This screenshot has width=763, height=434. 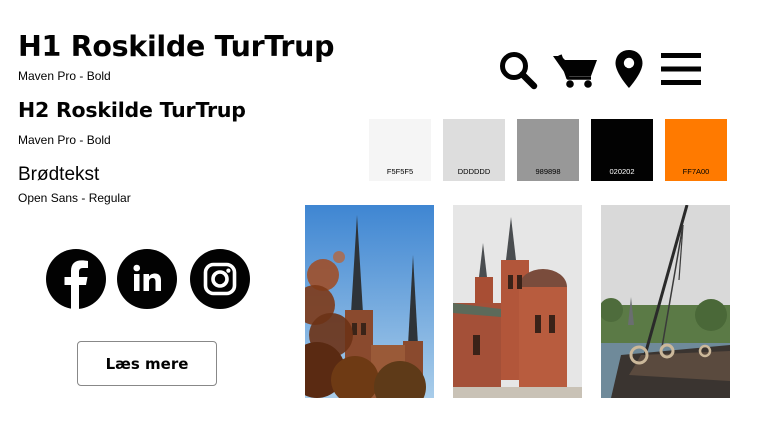 I want to click on instagram-icon, so click(x=220, y=279).